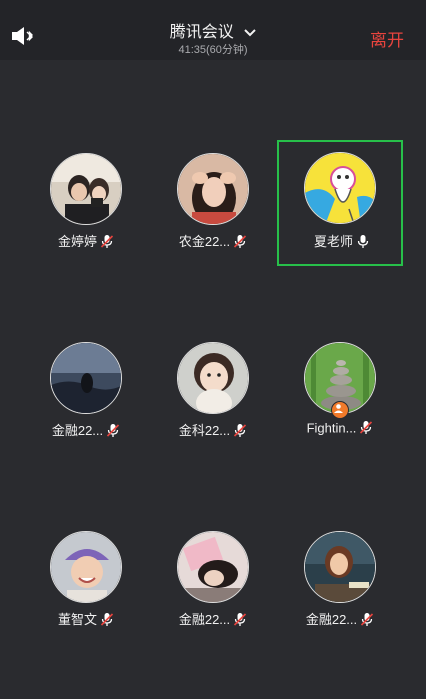  I want to click on host-badge-icon, so click(340, 410).